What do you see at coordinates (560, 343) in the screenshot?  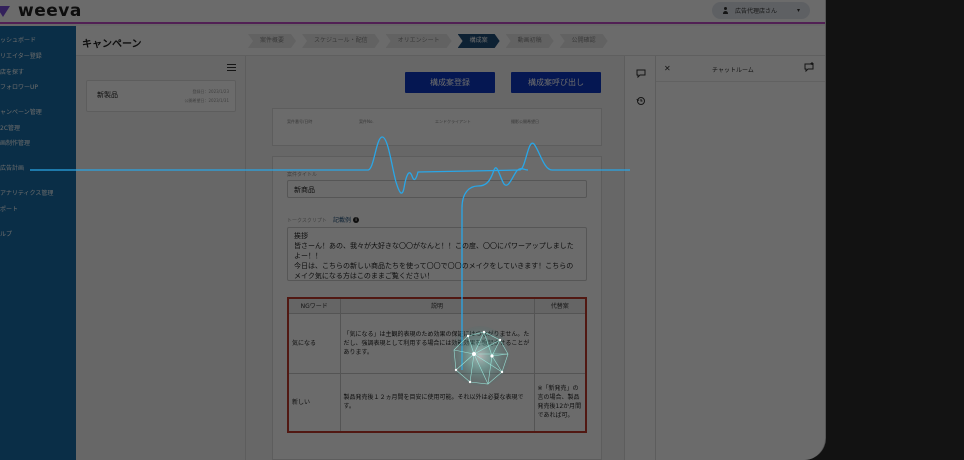 I see `alternative-cell` at bounding box center [560, 343].